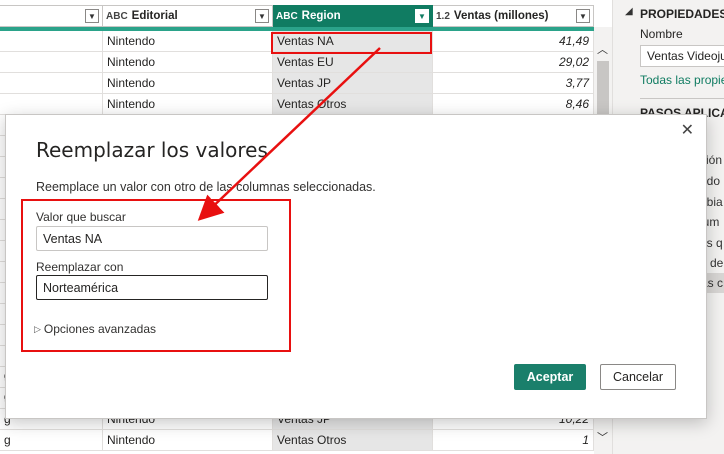 The height and width of the screenshot is (454, 724). Describe the element at coordinates (351, 43) in the screenshot. I see `highlight-box-cell` at that location.